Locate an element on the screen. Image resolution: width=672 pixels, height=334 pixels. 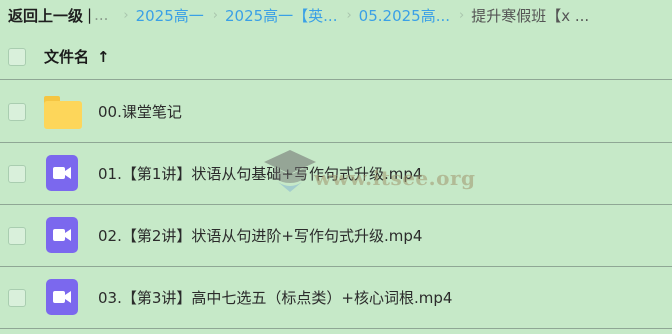
filename-column-header: 文件名 ↑ is located at coordinates (77, 56).